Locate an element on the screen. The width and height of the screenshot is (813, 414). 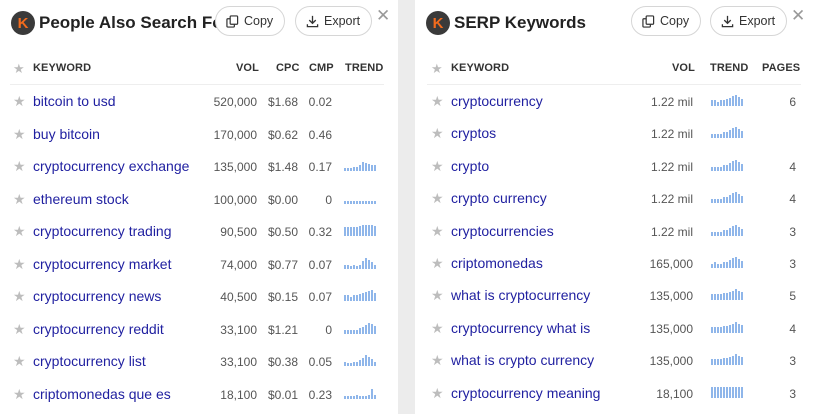
keyword-link: cryptocurrency list is located at coordinates (89, 361).